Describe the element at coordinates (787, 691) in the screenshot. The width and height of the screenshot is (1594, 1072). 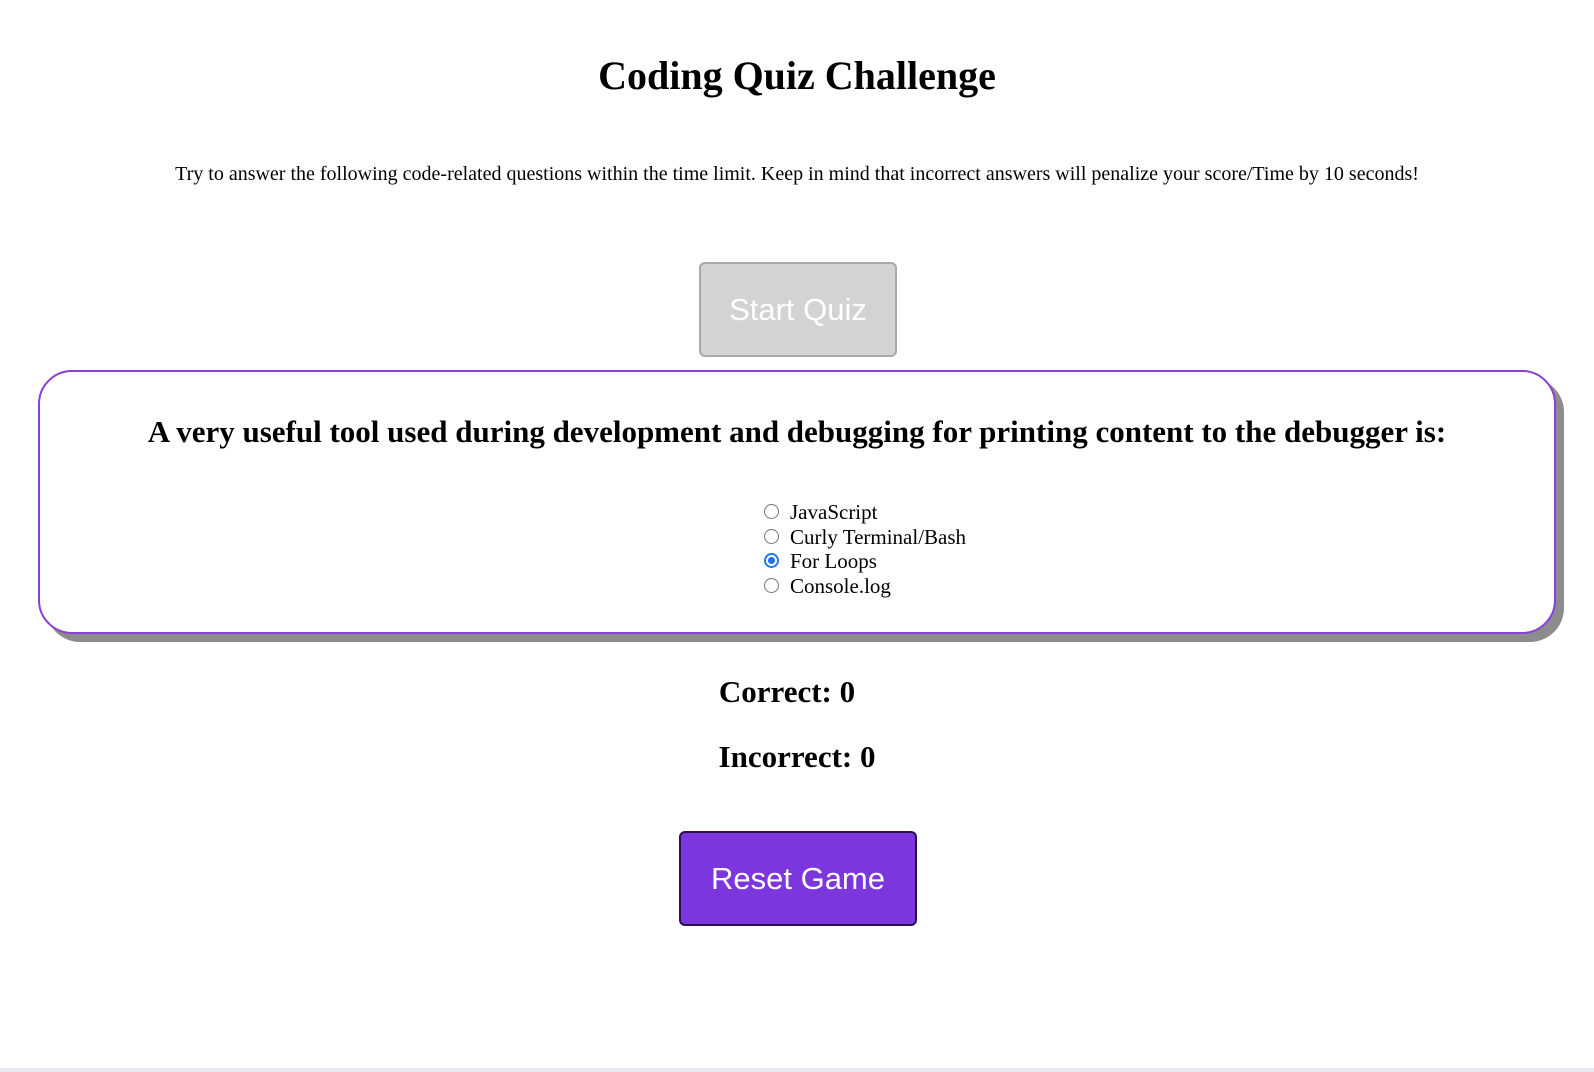
I see `correct-count: Correct: 0` at that location.